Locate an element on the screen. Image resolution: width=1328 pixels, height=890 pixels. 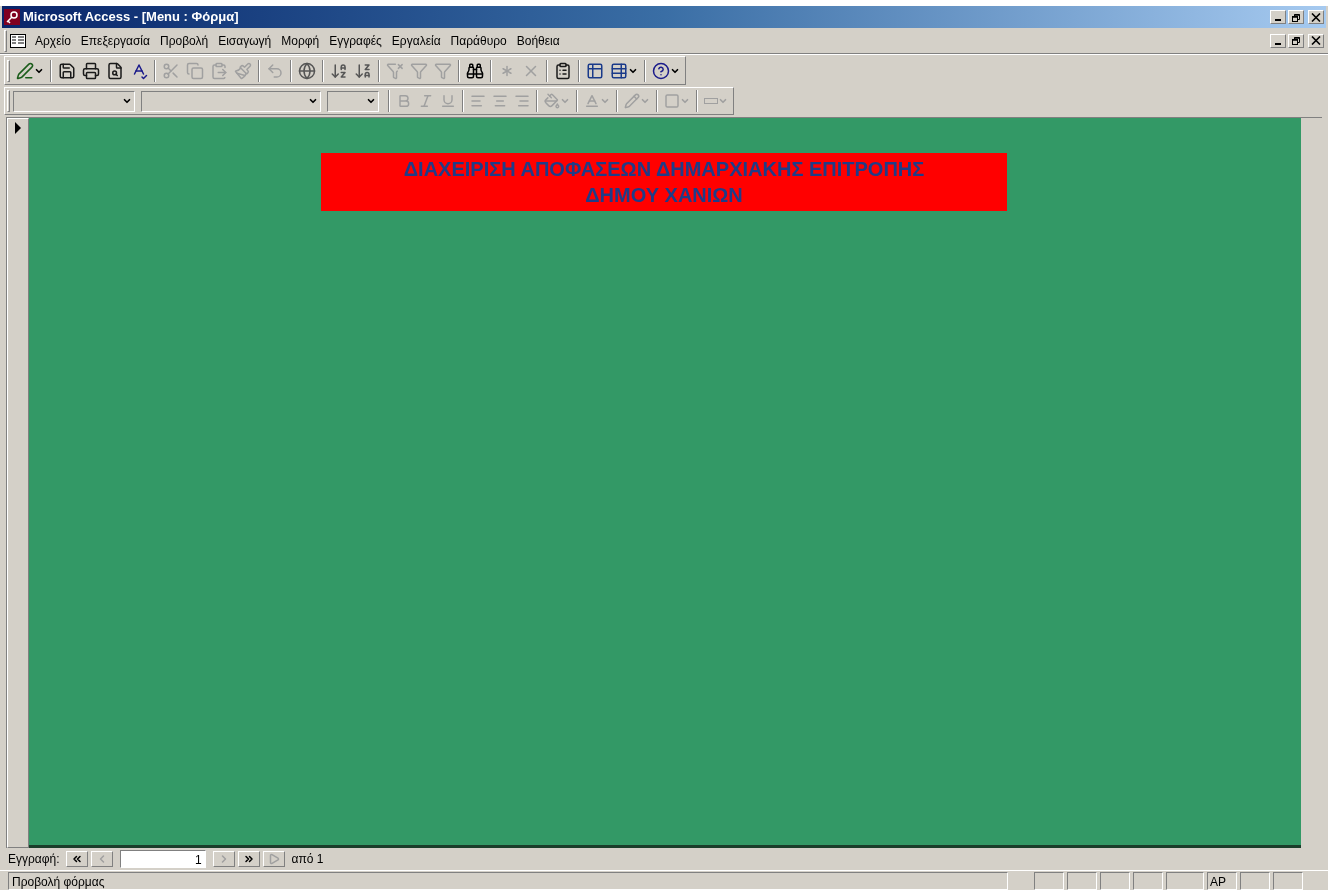
last-record-button is located at coordinates (248, 859).